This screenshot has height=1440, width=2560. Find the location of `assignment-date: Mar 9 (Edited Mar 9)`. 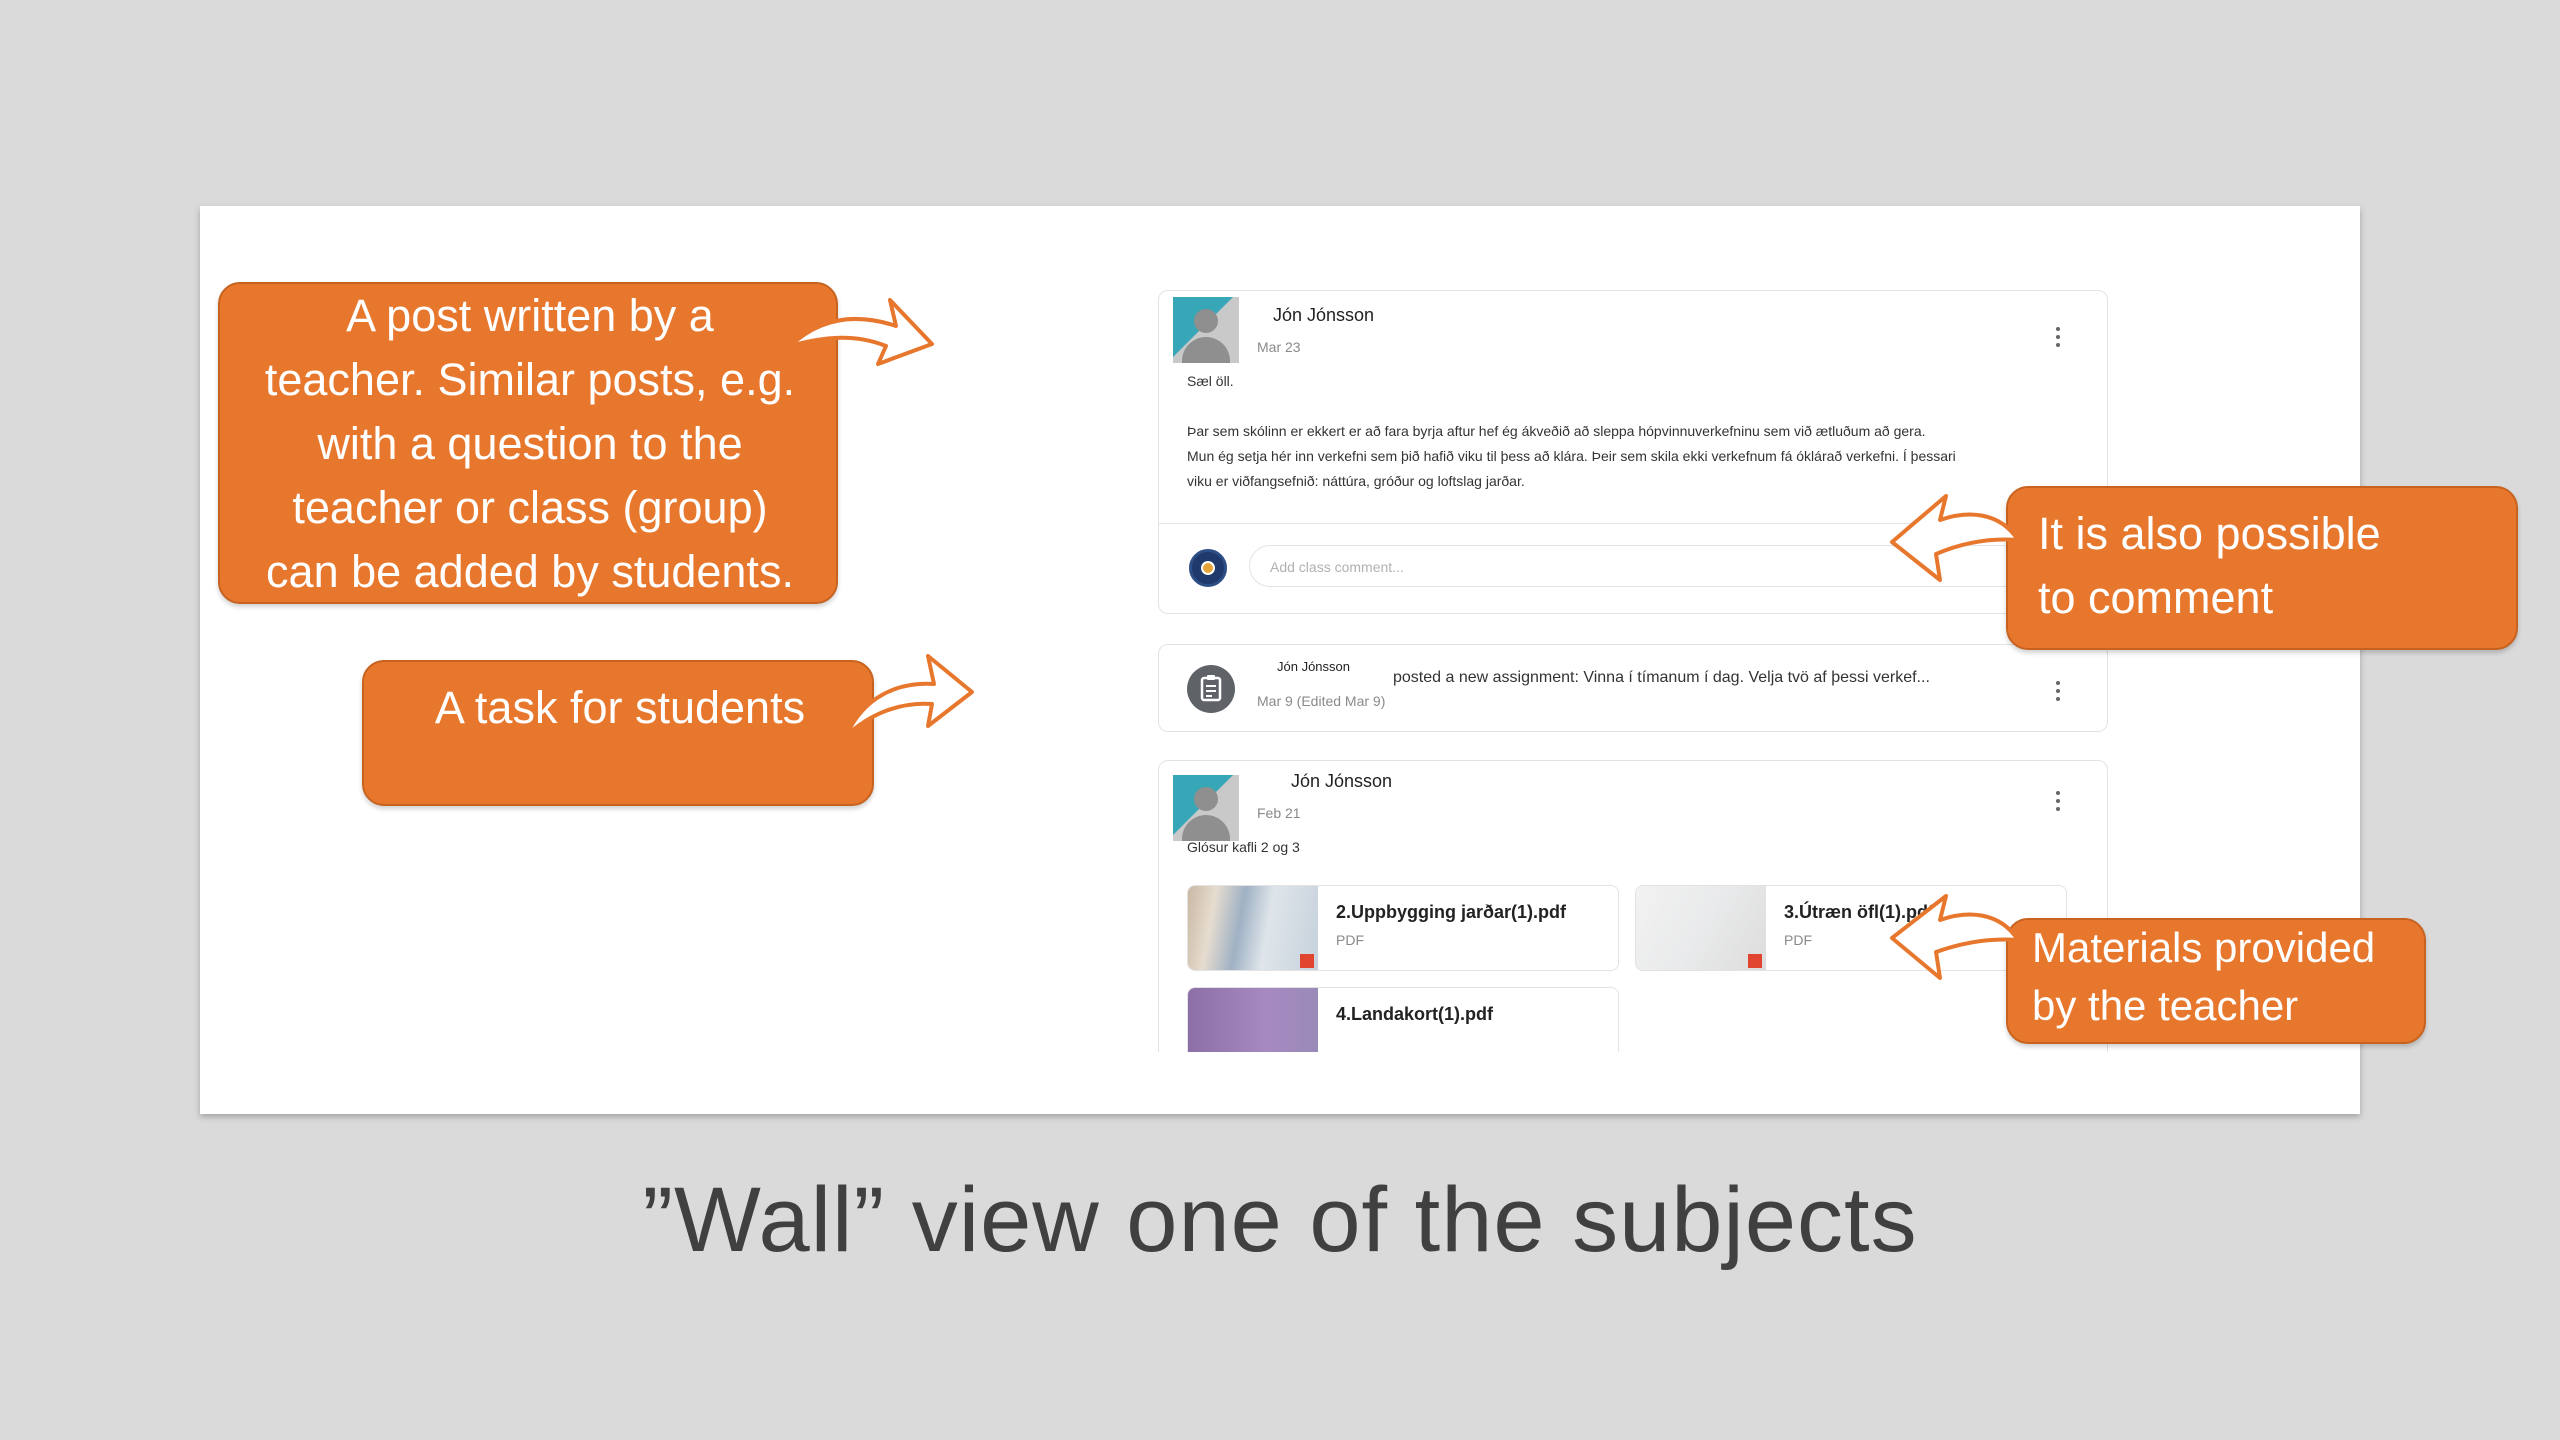

assignment-date: Mar 9 (Edited Mar 9) is located at coordinates (1321, 701).